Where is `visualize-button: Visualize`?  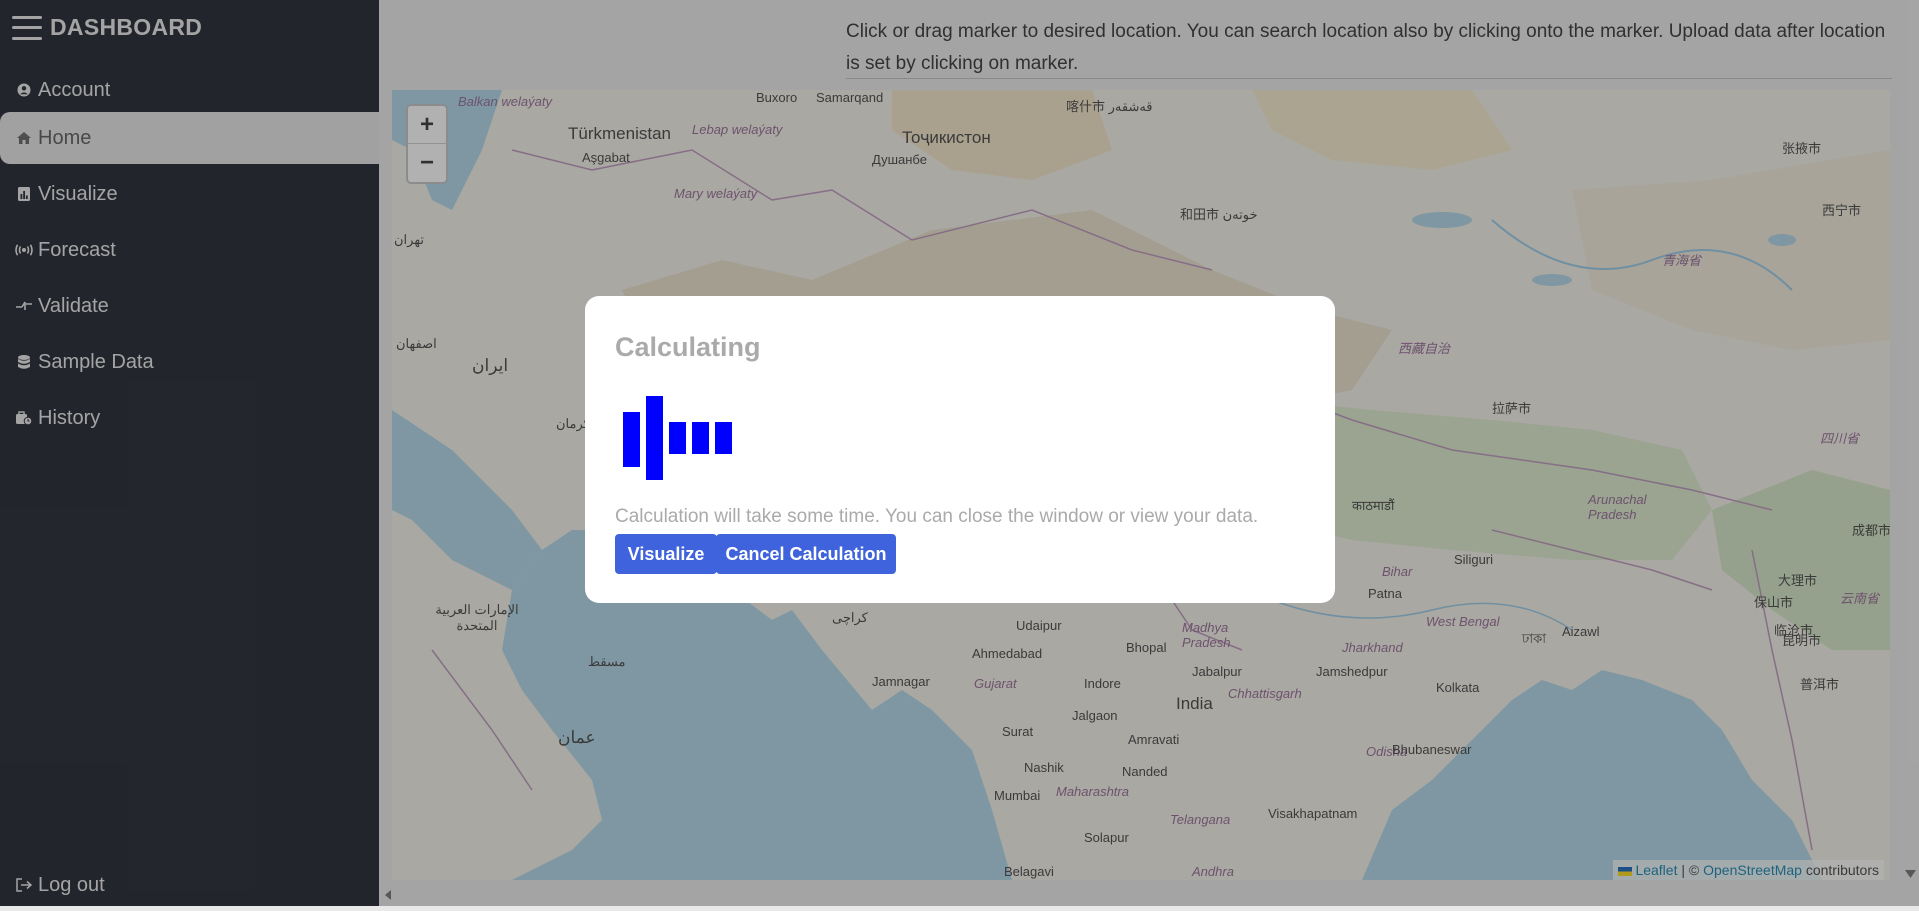
visualize-button: Visualize is located at coordinates (666, 554).